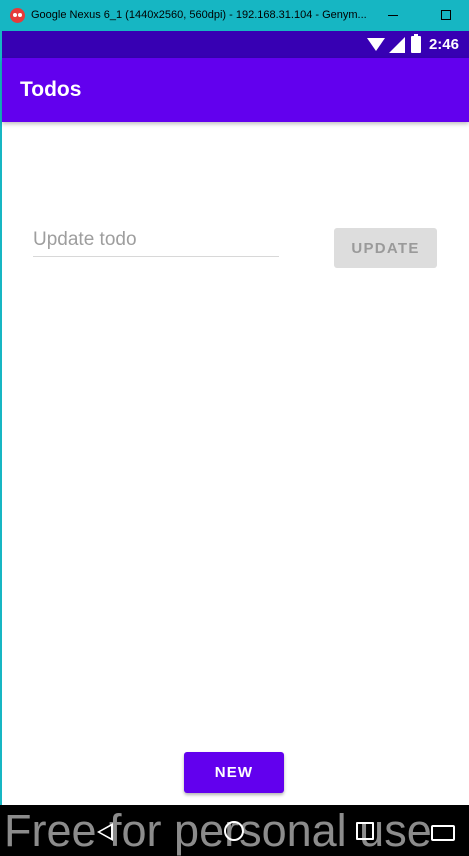 This screenshot has height=856, width=469. Describe the element at coordinates (396, 44) in the screenshot. I see `signal-icon` at that location.